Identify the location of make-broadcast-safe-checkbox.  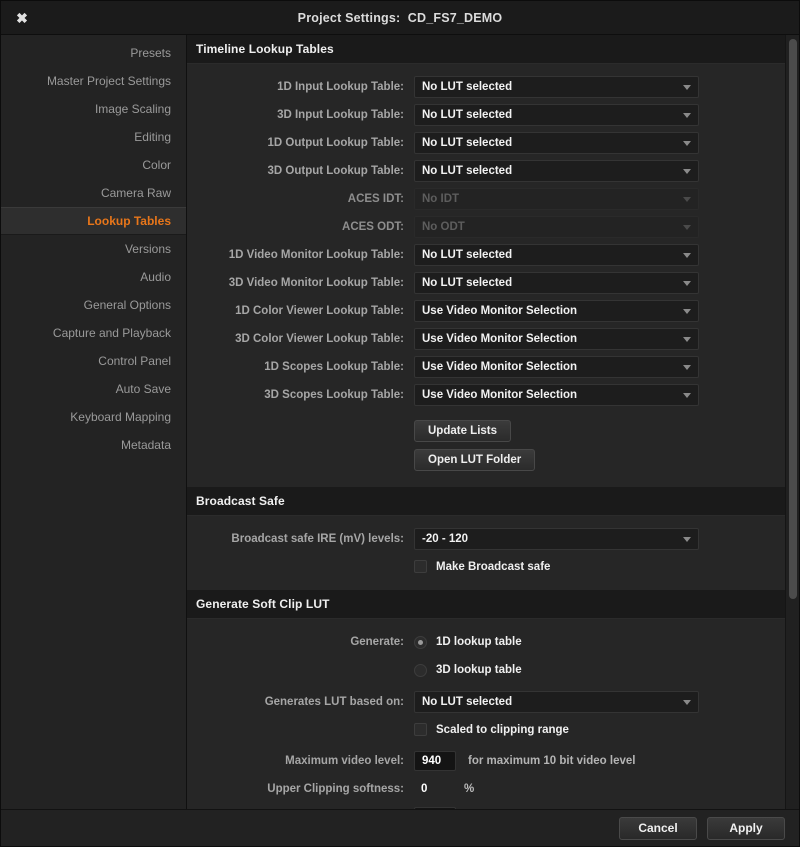
(420, 566).